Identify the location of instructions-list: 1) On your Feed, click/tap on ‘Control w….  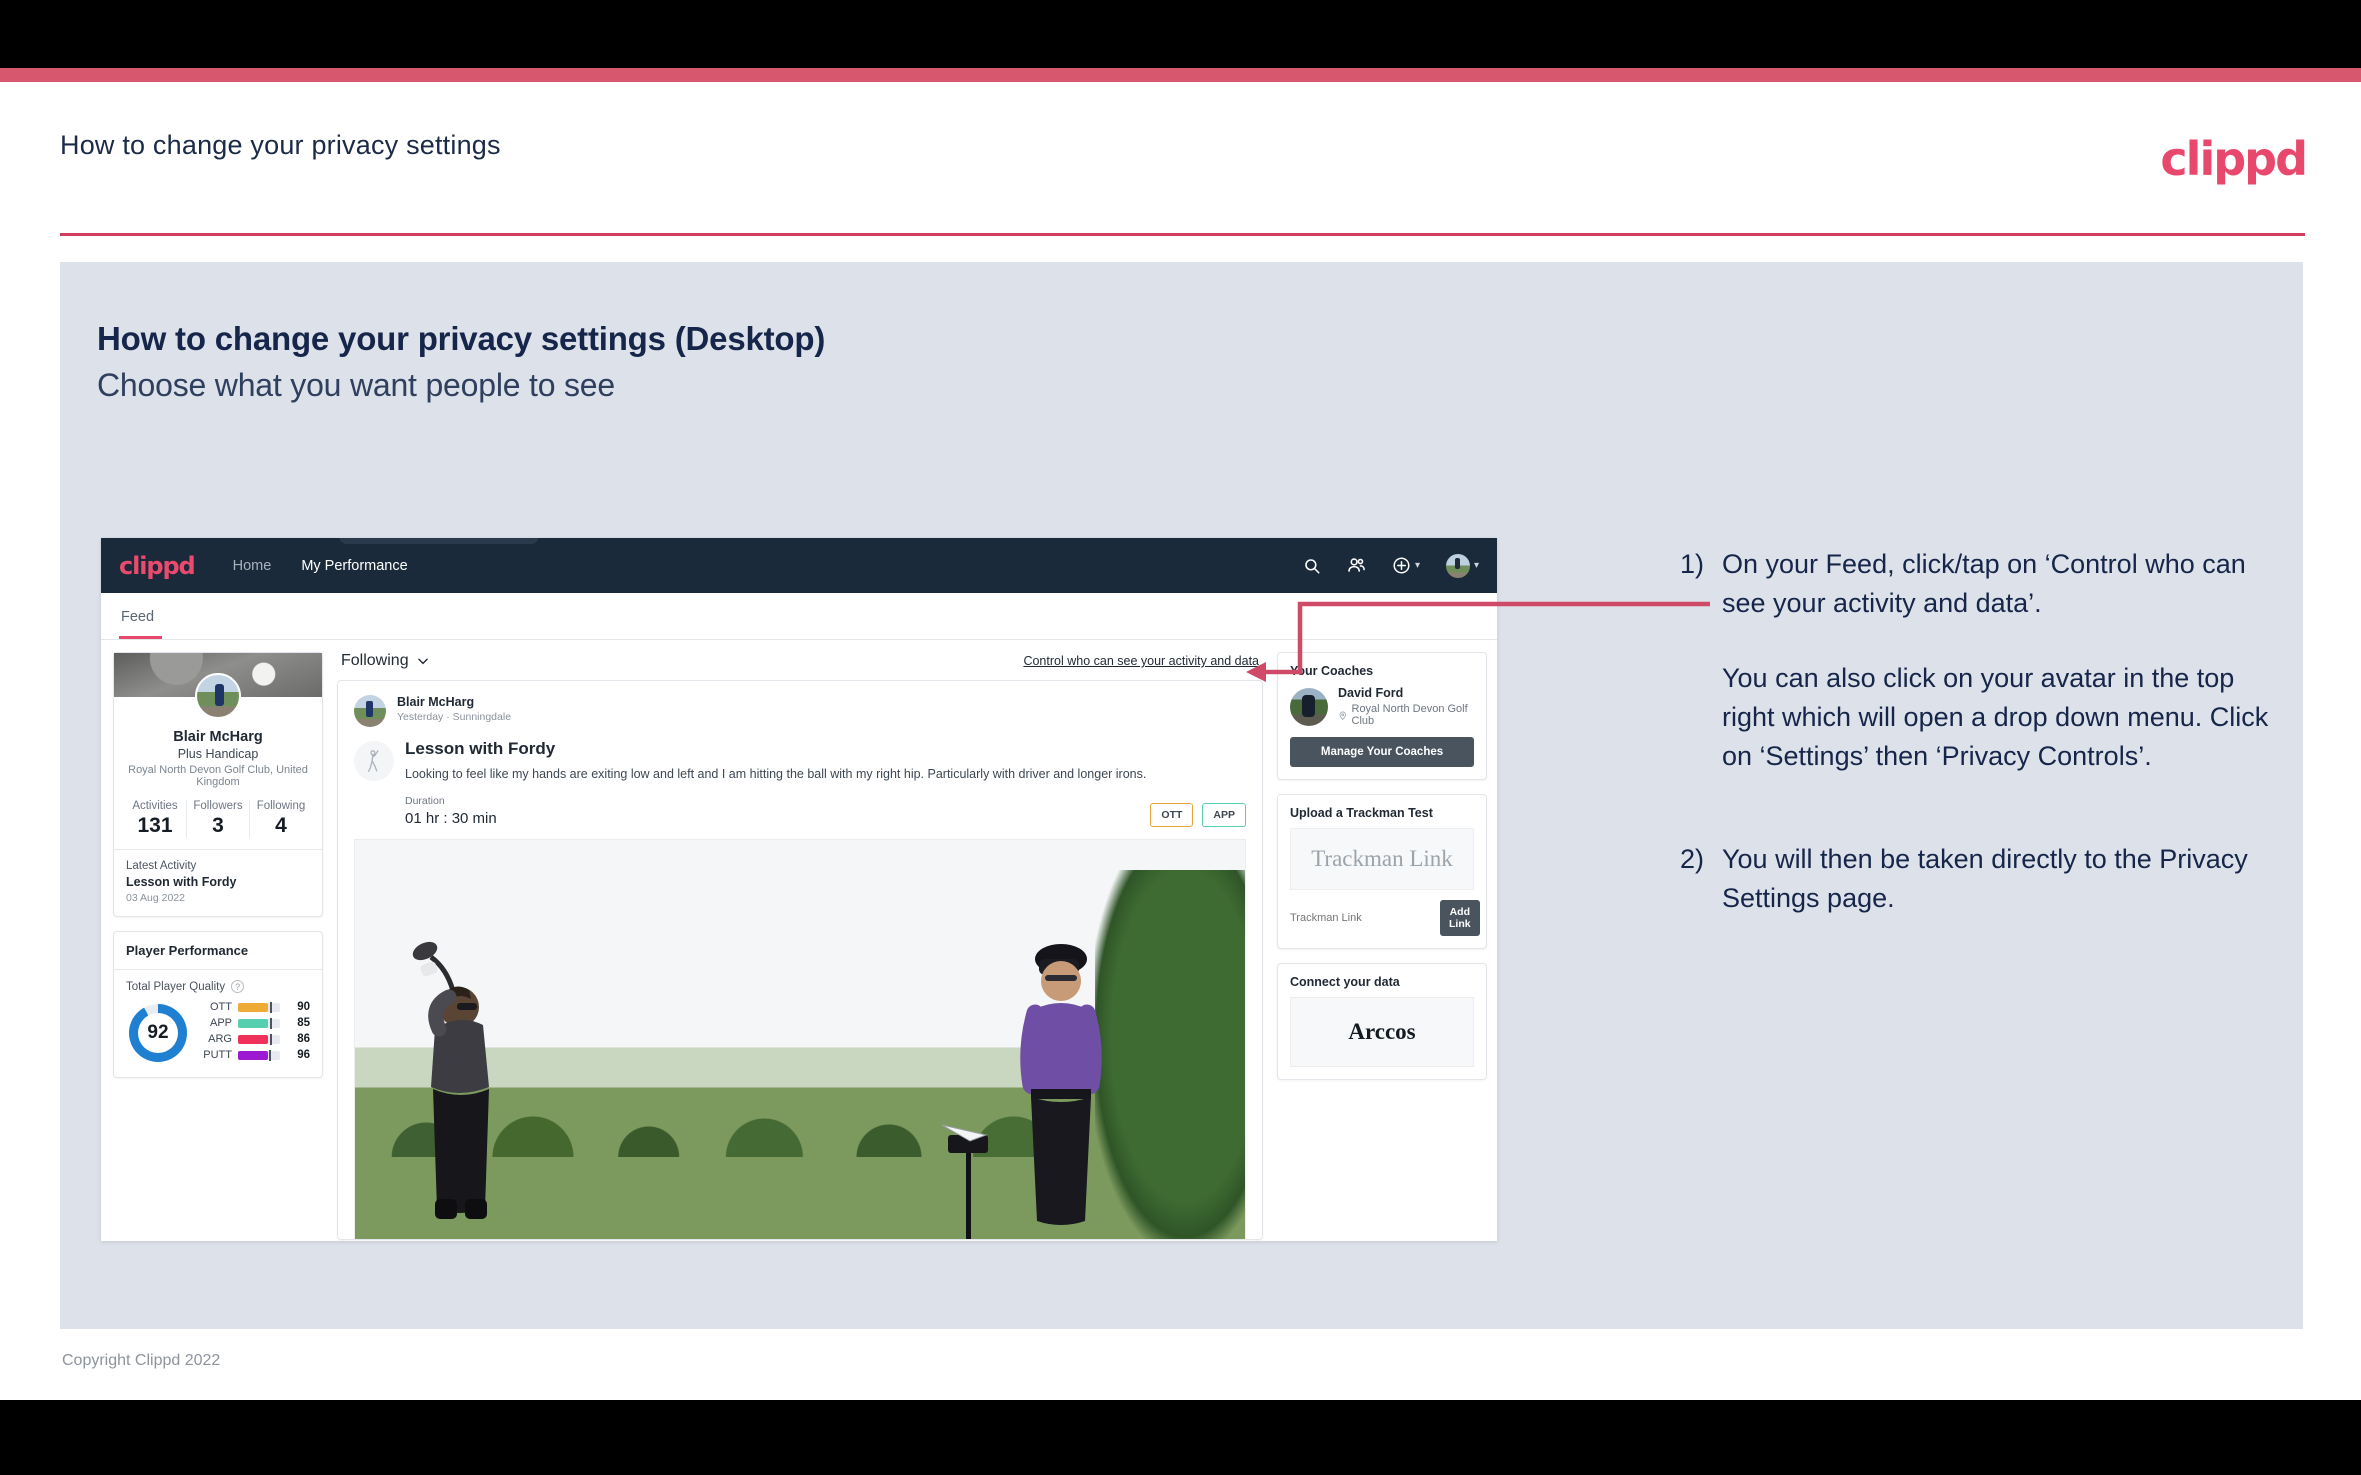
(1975, 737).